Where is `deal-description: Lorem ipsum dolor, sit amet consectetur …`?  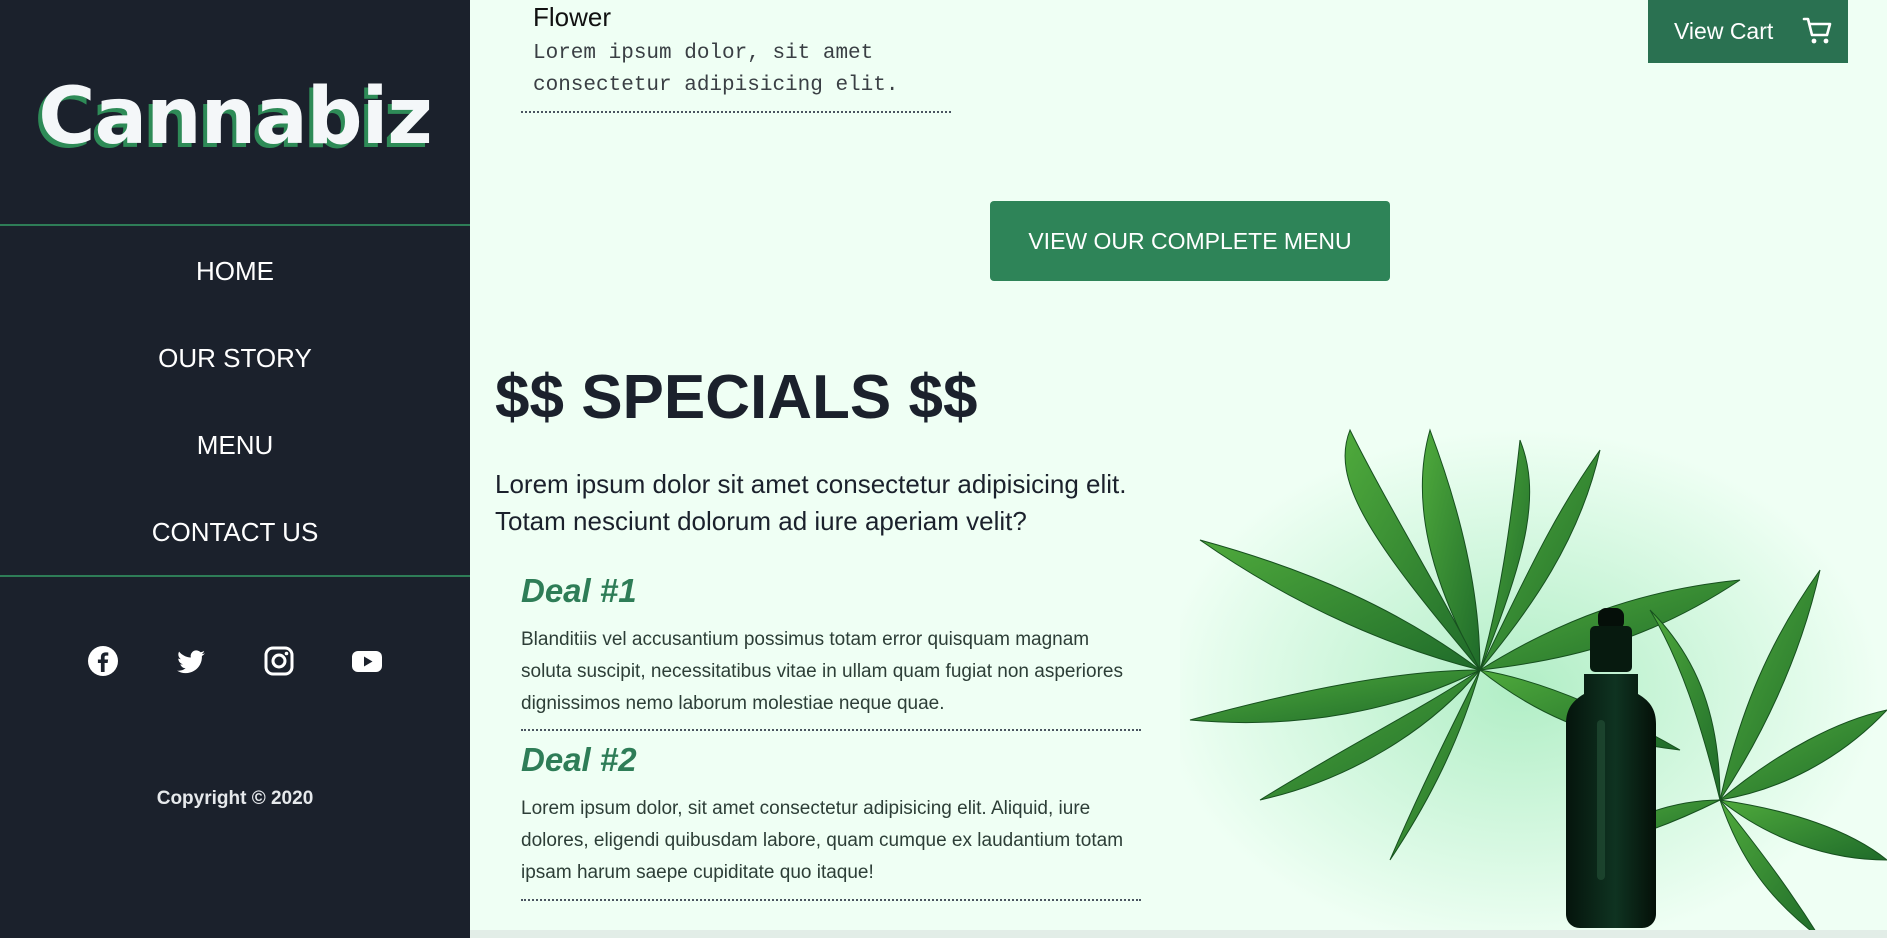 deal-description: Lorem ipsum dolor, sit amet consectetur … is located at coordinates (822, 840).